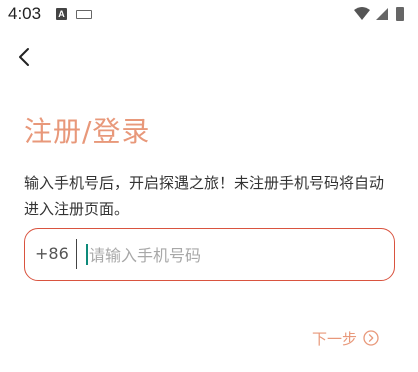 The height and width of the screenshot is (372, 418). Describe the element at coordinates (61, 14) in the screenshot. I see `app-notification-icon: A` at that location.